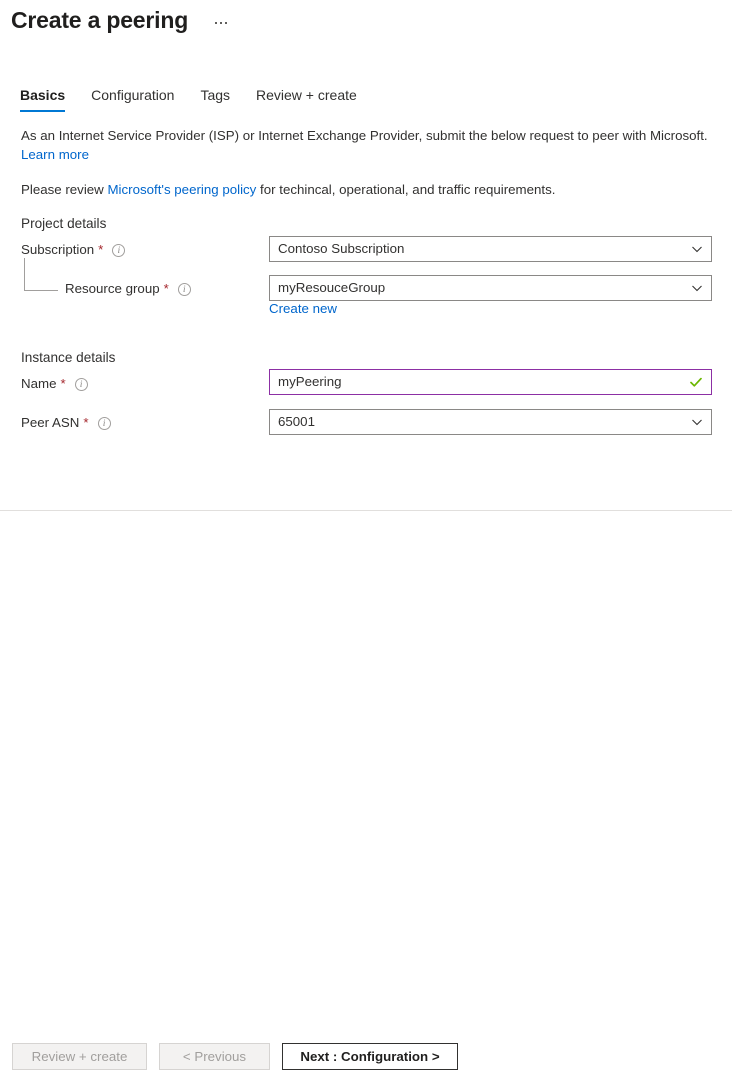 Image resolution: width=732 pixels, height=1070 pixels. What do you see at coordinates (58, 249) in the screenshot?
I see `subscription-label-text: Subscription` at bounding box center [58, 249].